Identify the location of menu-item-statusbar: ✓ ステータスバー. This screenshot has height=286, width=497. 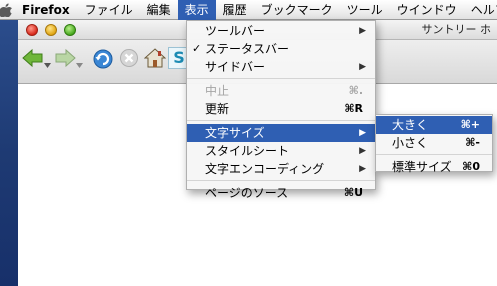
(281, 49).